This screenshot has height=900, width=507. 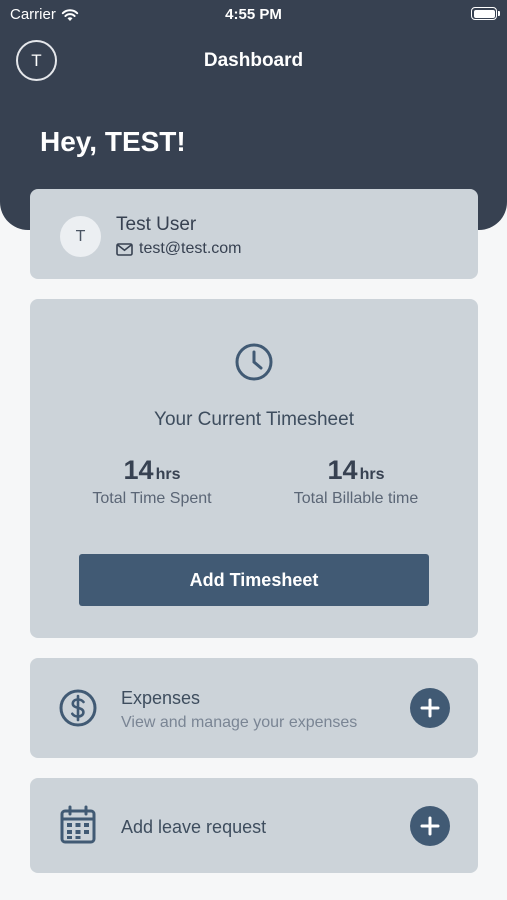 What do you see at coordinates (80, 236) in the screenshot?
I see `avatar: T` at bounding box center [80, 236].